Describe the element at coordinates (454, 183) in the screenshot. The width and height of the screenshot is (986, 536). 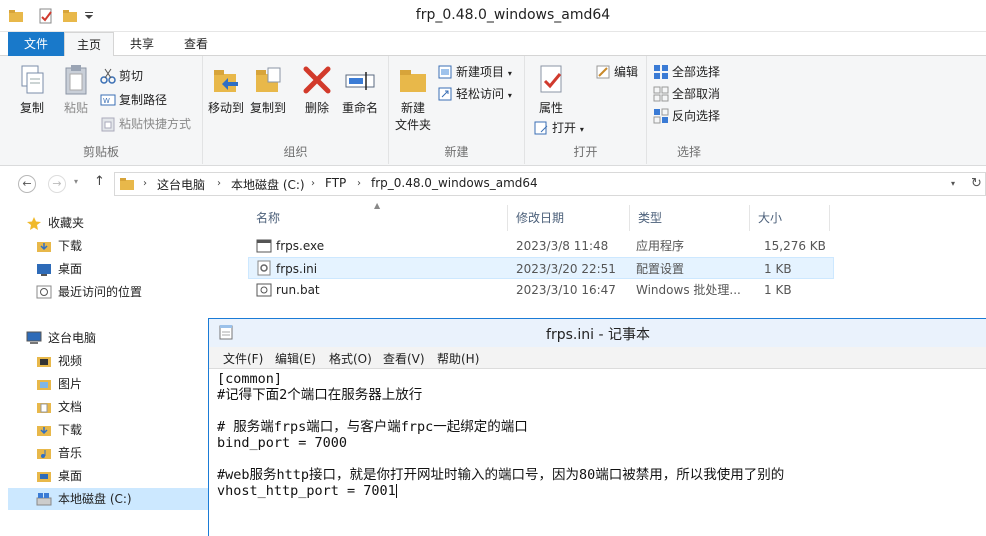
I see `breadcrumb-current-folder: frp_0.48.0_windows_amd64` at that location.